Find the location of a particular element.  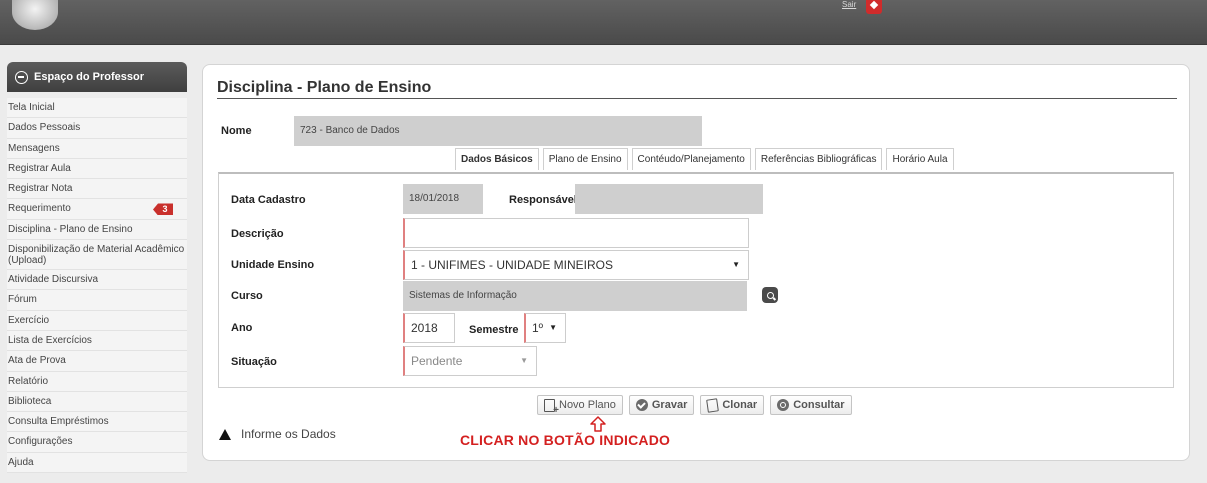

collapse-icon is located at coordinates (21, 77).